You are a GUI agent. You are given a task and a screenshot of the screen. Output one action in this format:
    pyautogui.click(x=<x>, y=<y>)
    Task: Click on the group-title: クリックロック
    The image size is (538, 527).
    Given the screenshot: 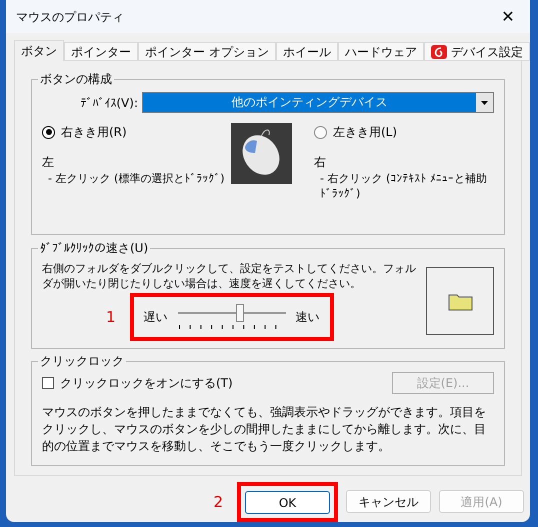 What is the action you would take?
    pyautogui.click(x=82, y=361)
    